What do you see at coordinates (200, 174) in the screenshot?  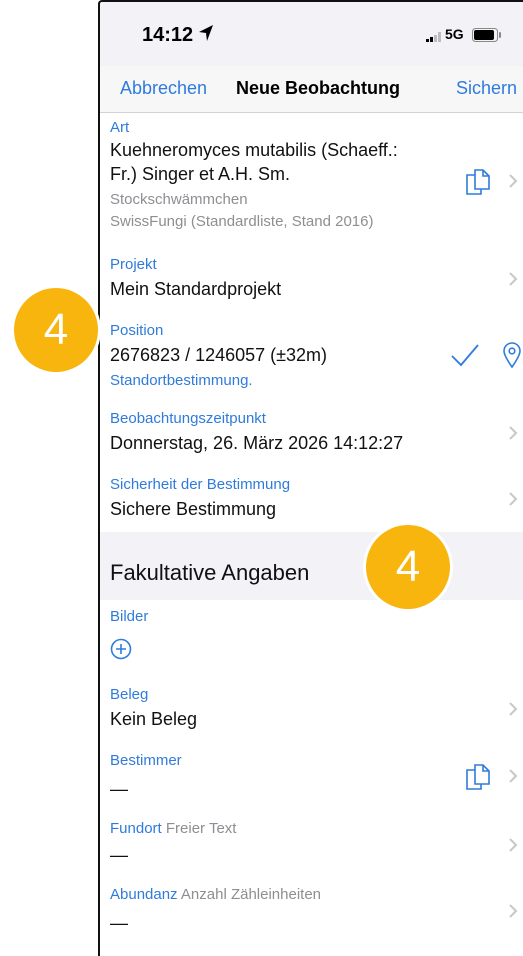 I see `art-value-line2: Fr.) Singer et A.H. Sm.` at bounding box center [200, 174].